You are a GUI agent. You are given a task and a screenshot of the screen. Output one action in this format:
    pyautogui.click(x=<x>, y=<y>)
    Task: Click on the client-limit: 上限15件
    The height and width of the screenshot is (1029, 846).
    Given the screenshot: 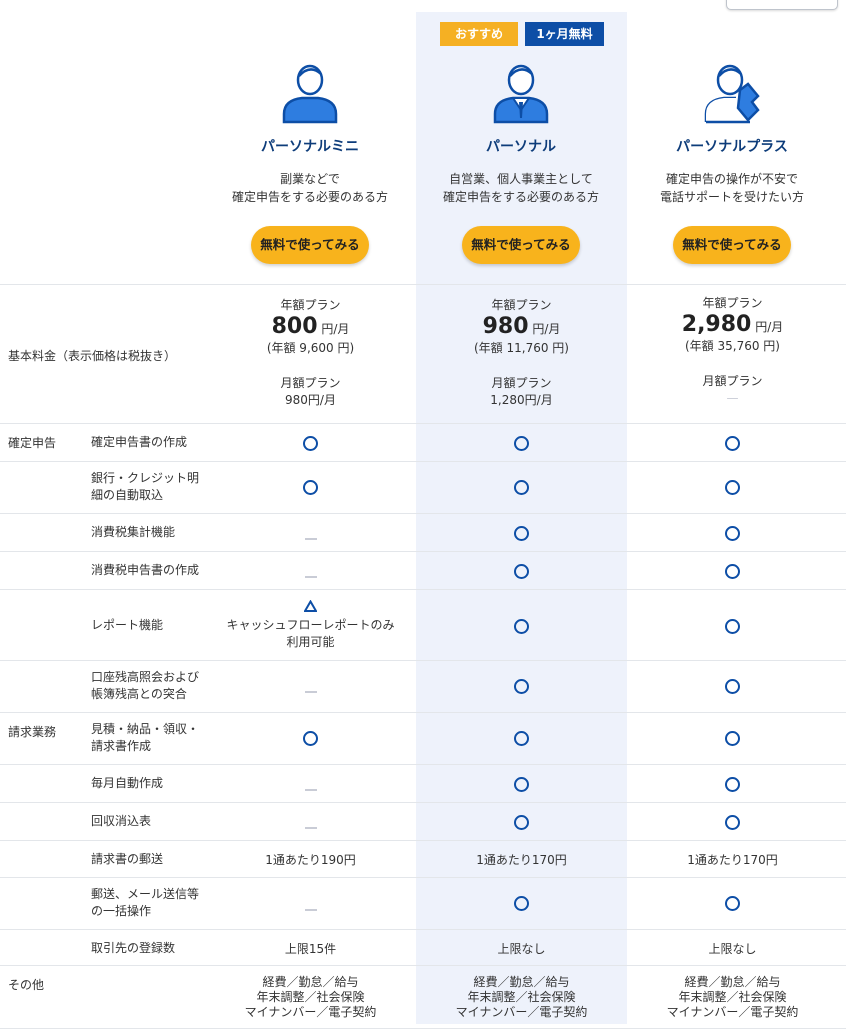 What is the action you would take?
    pyautogui.click(x=310, y=949)
    